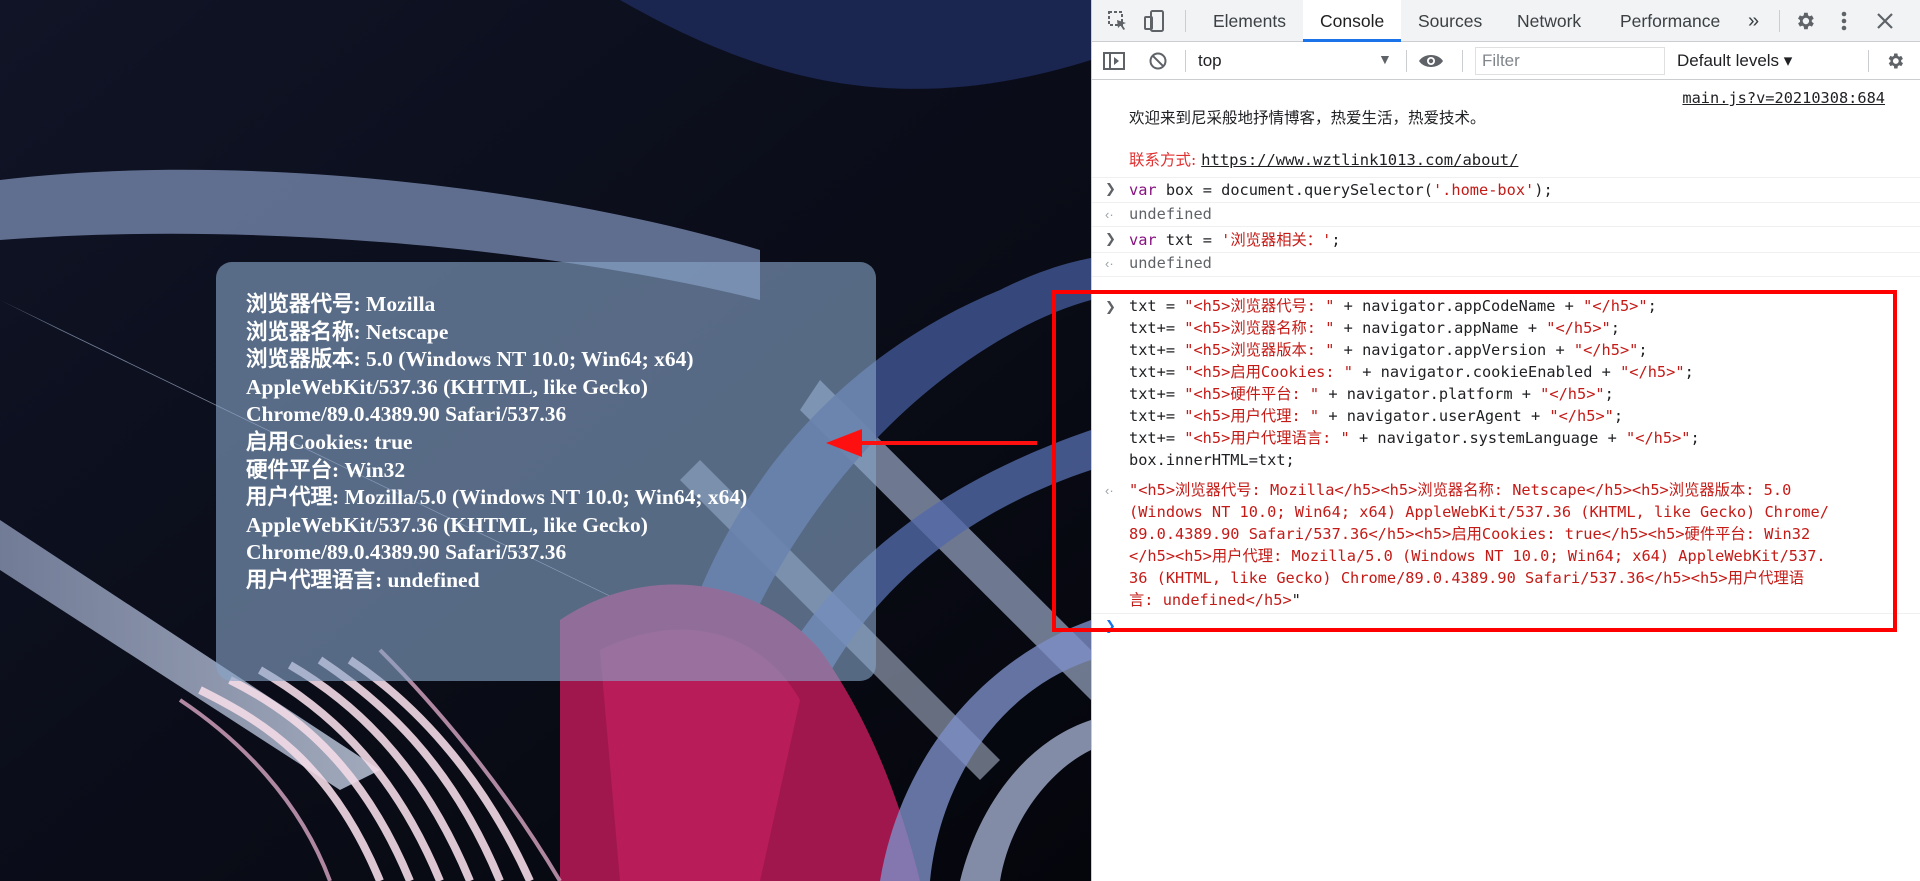 This screenshot has width=1920, height=881. Describe the element at coordinates (1248, 61) in the screenshot. I see `context-select: top` at that location.